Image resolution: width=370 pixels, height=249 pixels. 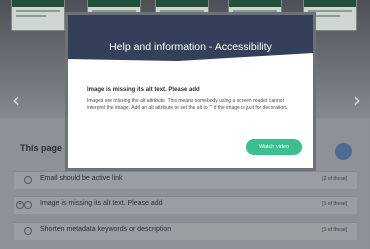 What do you see at coordinates (190, 47) in the screenshot?
I see `modal-title: Help and information - Accessibility` at bounding box center [190, 47].